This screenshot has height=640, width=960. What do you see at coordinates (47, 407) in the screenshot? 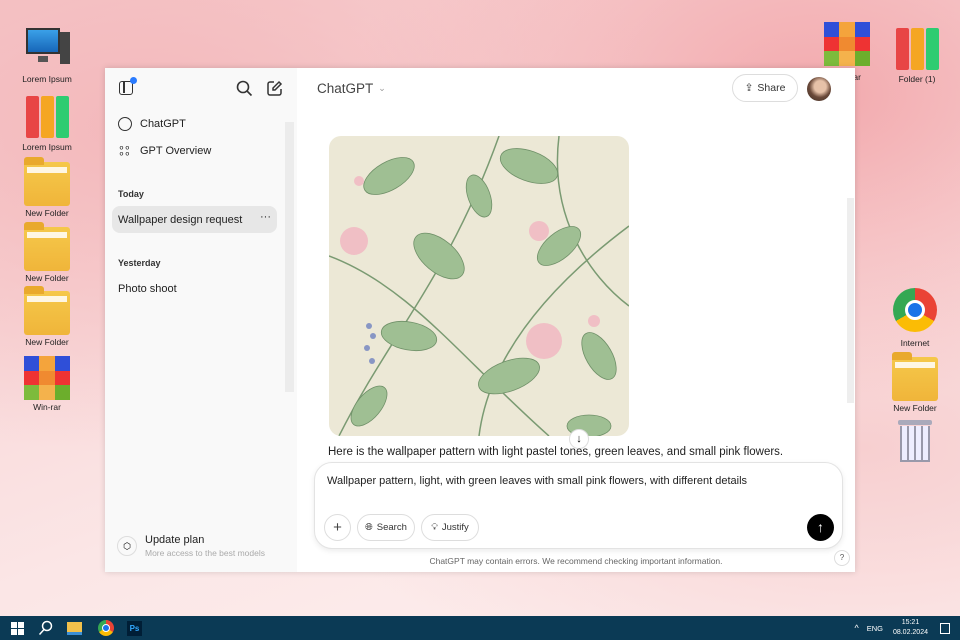
I see `desktop-icon-label: Win-rar` at bounding box center [47, 407].